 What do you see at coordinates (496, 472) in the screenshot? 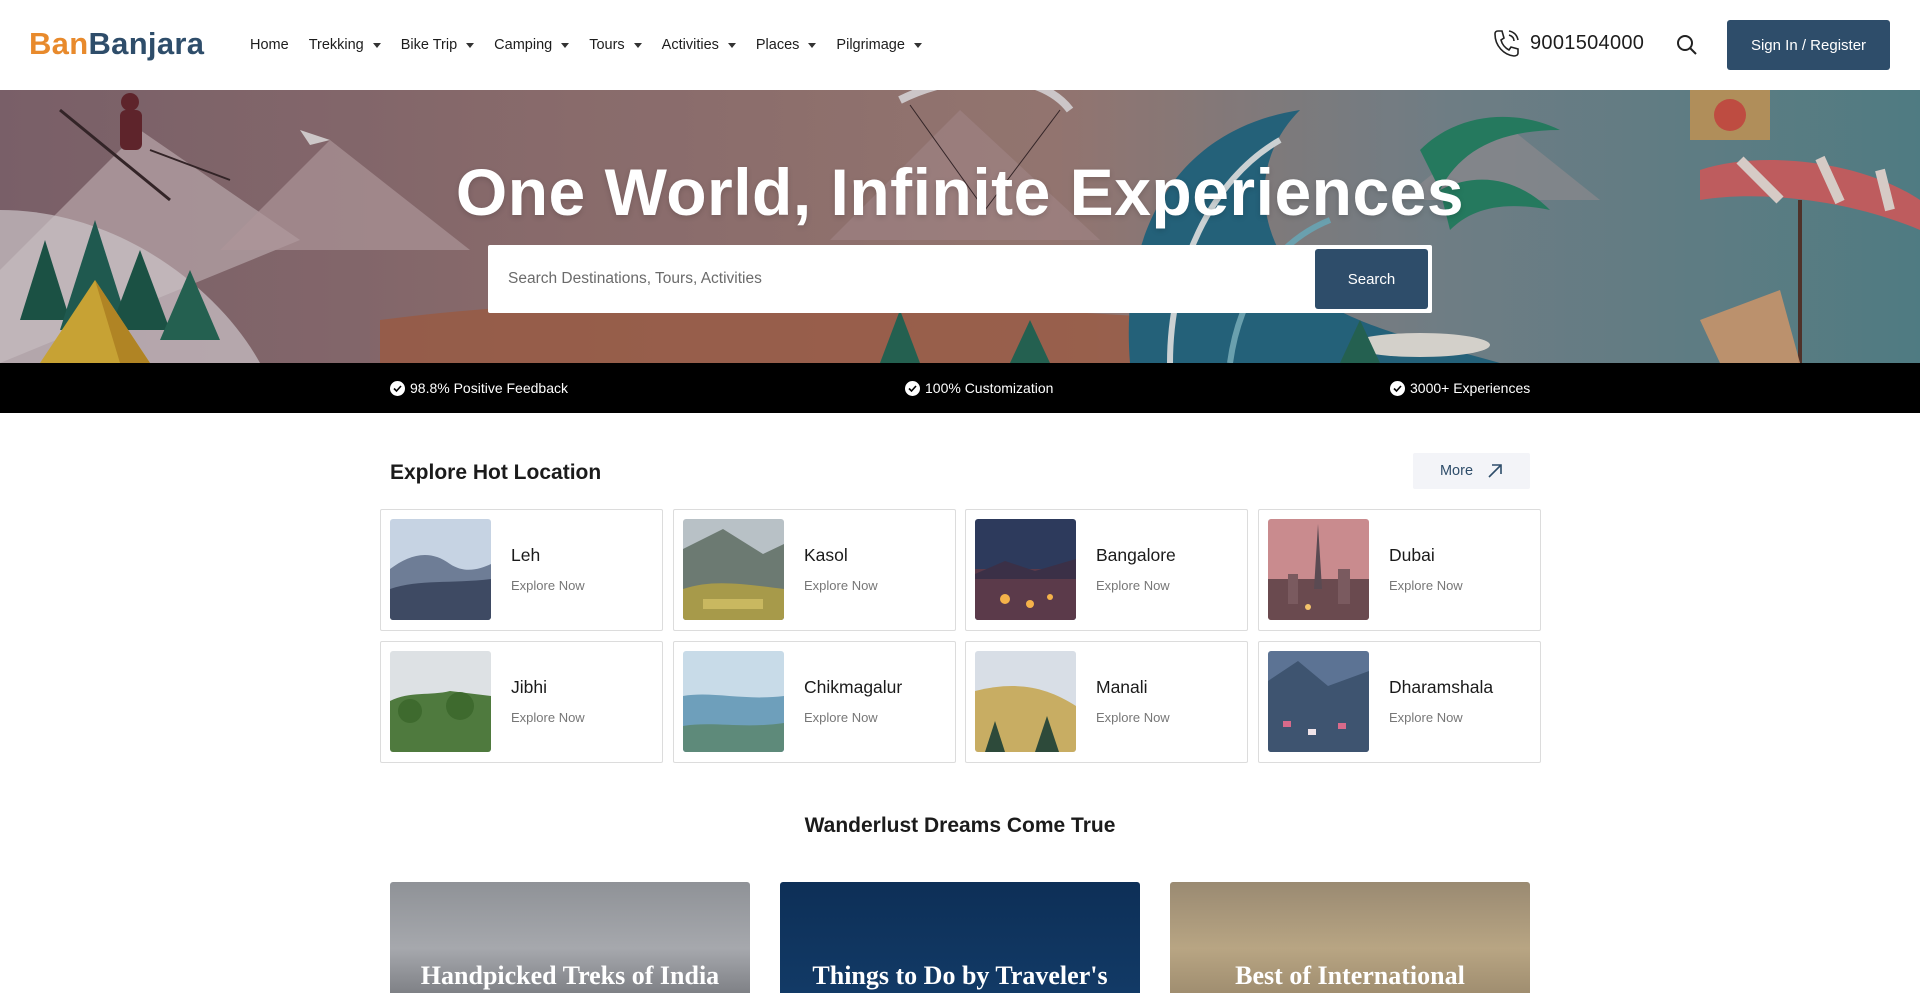
I see `explore-section-title: Explore Hot Location` at bounding box center [496, 472].